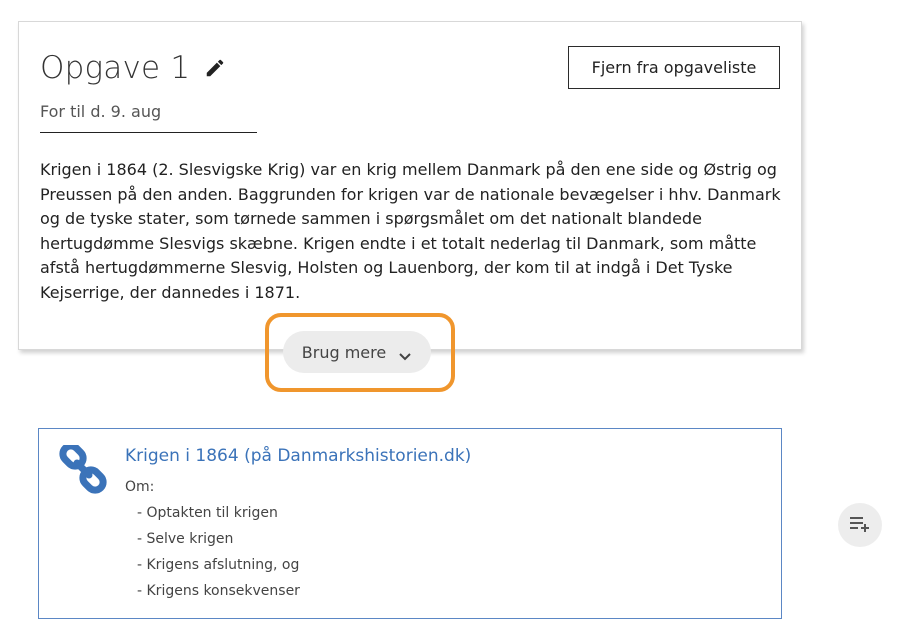 The image size is (900, 642). I want to click on list-item: - Krigens konsekvenser, so click(218, 591).